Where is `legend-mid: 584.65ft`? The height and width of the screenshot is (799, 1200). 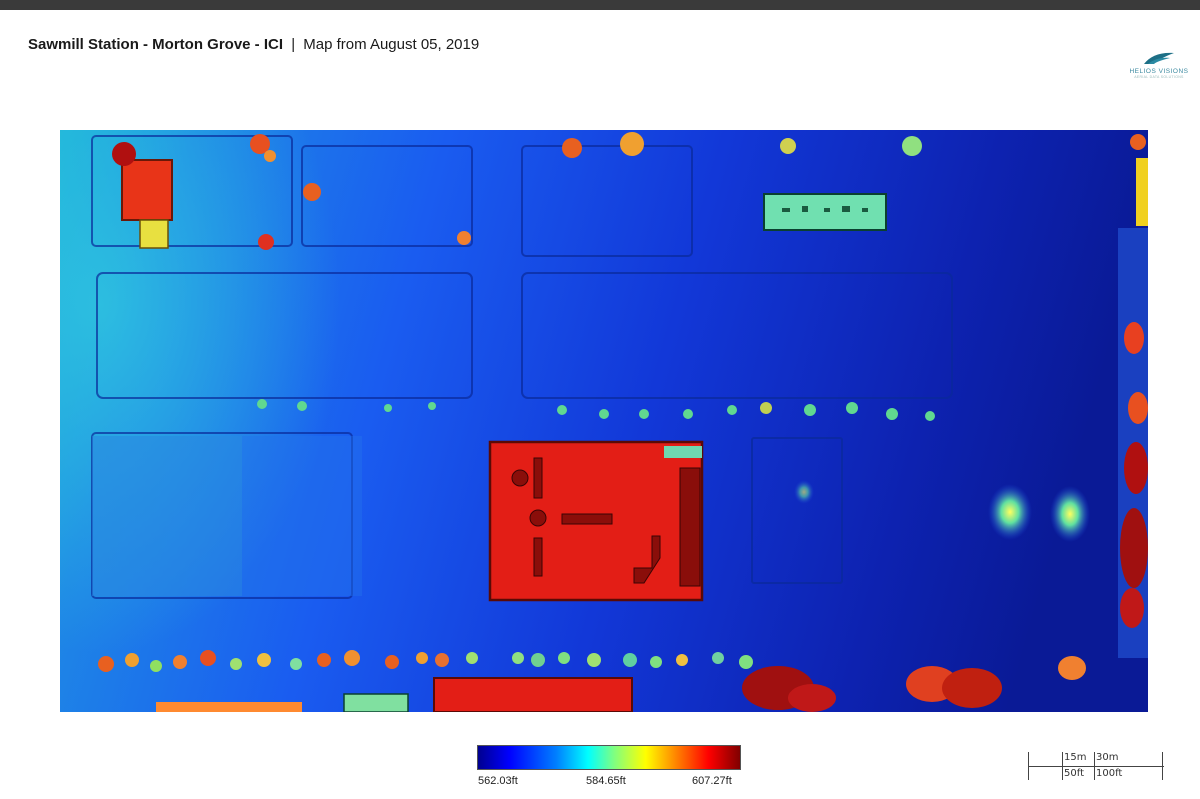 legend-mid: 584.65ft is located at coordinates (606, 781).